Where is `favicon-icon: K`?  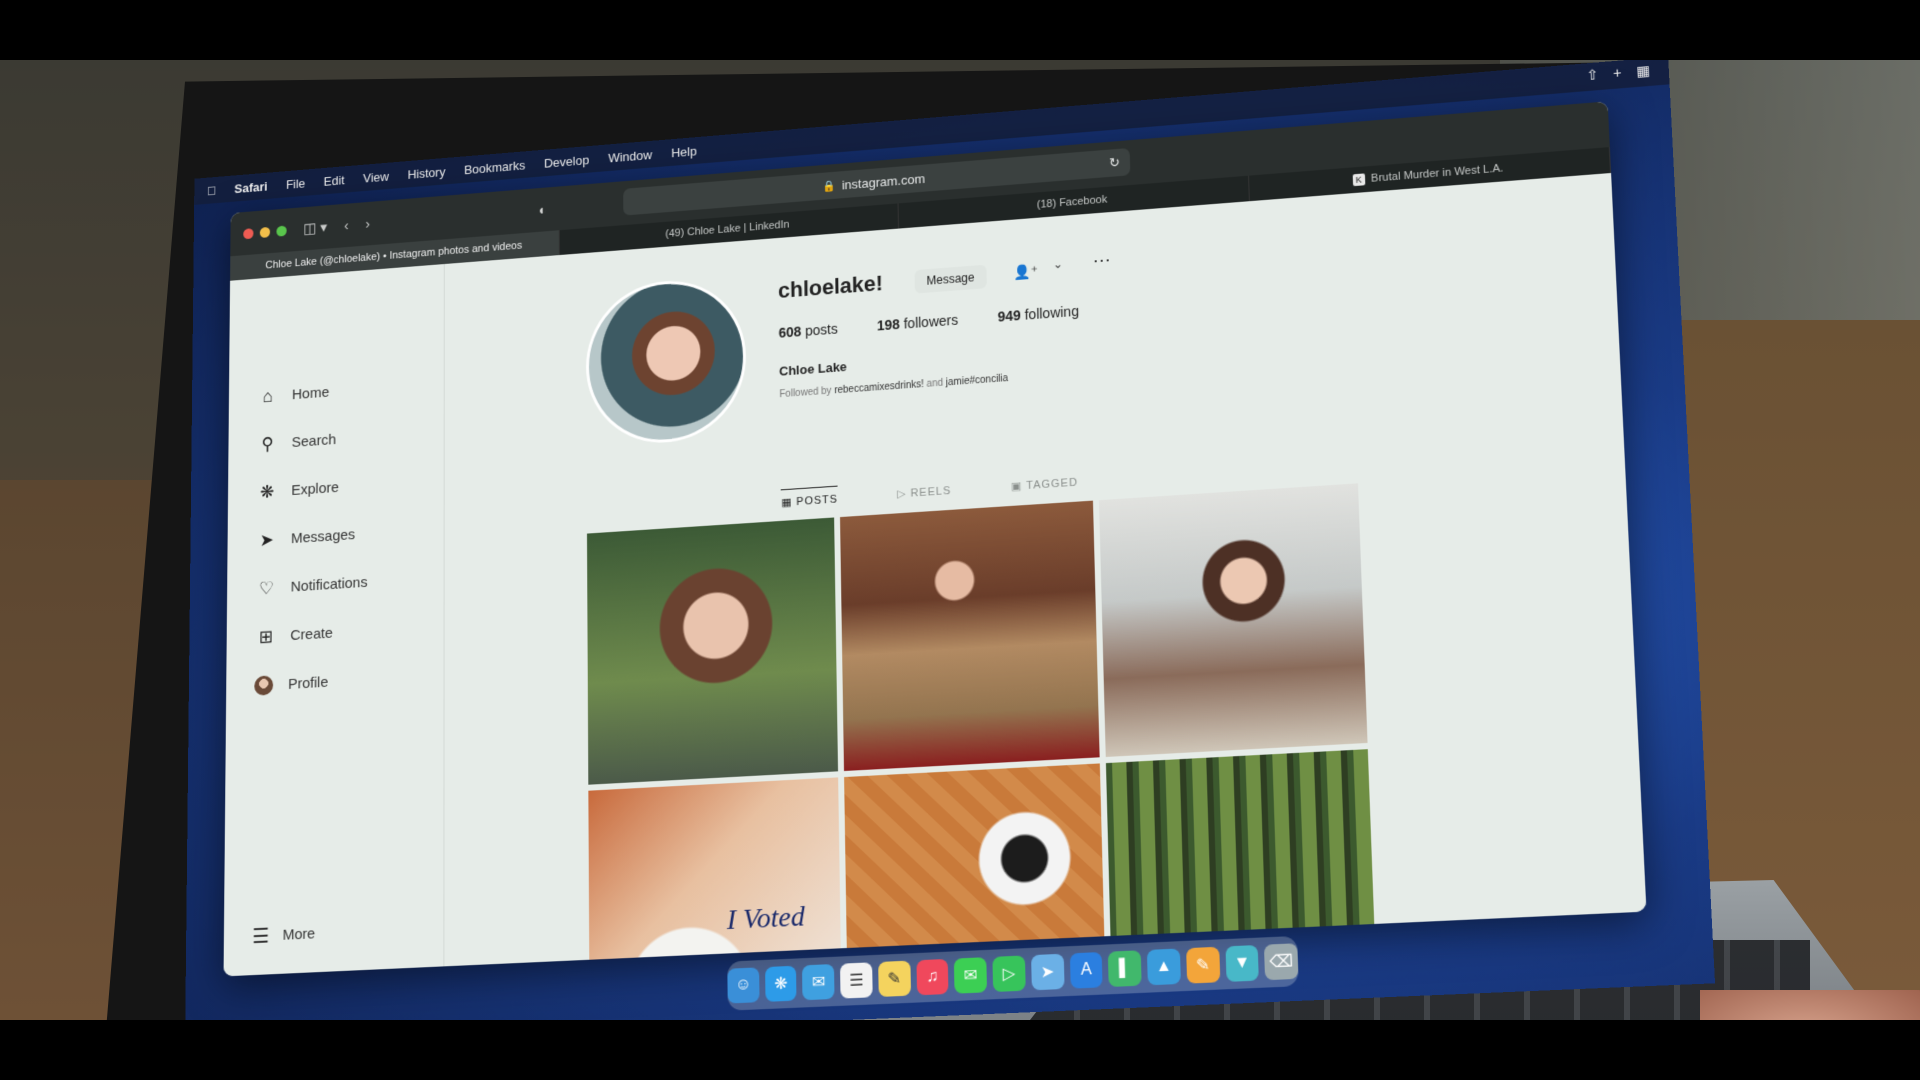 favicon-icon: K is located at coordinates (1359, 180).